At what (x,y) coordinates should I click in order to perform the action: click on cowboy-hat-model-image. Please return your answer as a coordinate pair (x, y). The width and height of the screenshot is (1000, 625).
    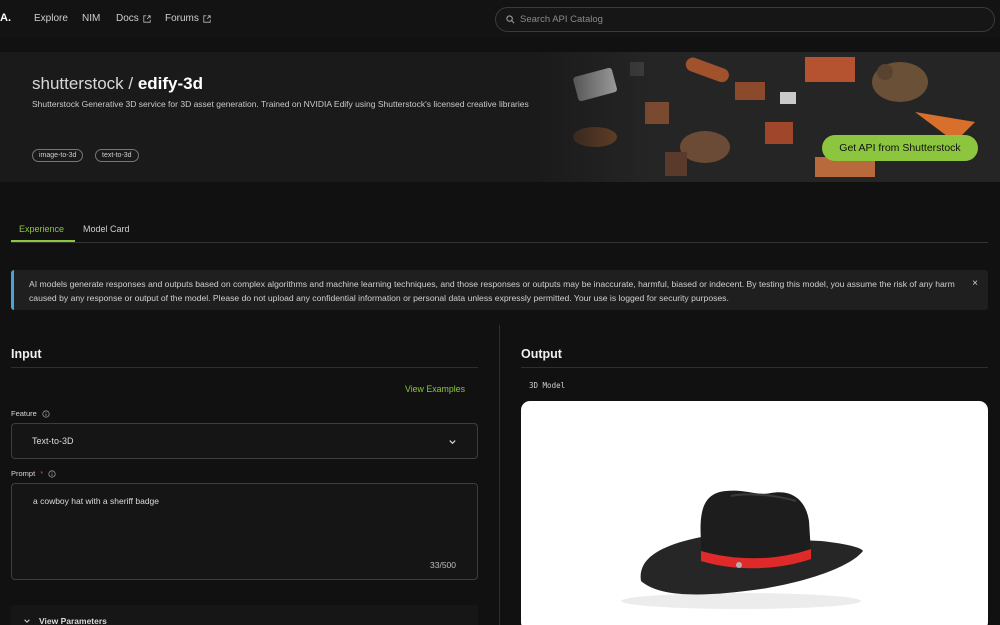
    Looking at the image, I should click on (742, 549).